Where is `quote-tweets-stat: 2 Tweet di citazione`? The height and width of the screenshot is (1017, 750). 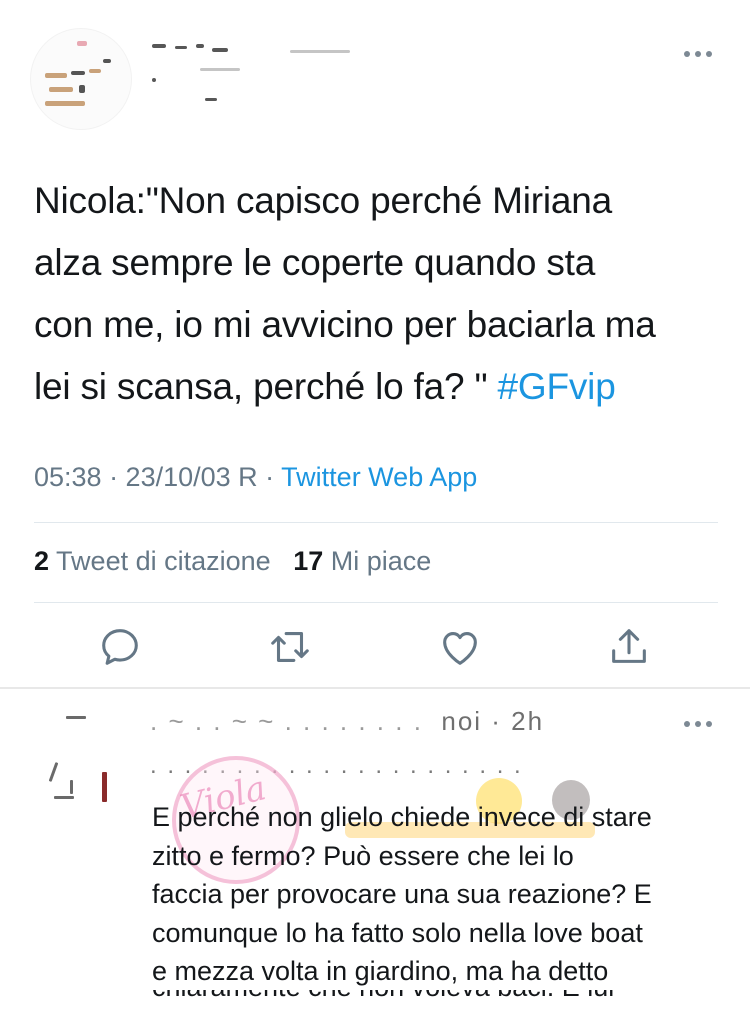 quote-tweets-stat: 2 Tweet di citazione is located at coordinates (152, 561).